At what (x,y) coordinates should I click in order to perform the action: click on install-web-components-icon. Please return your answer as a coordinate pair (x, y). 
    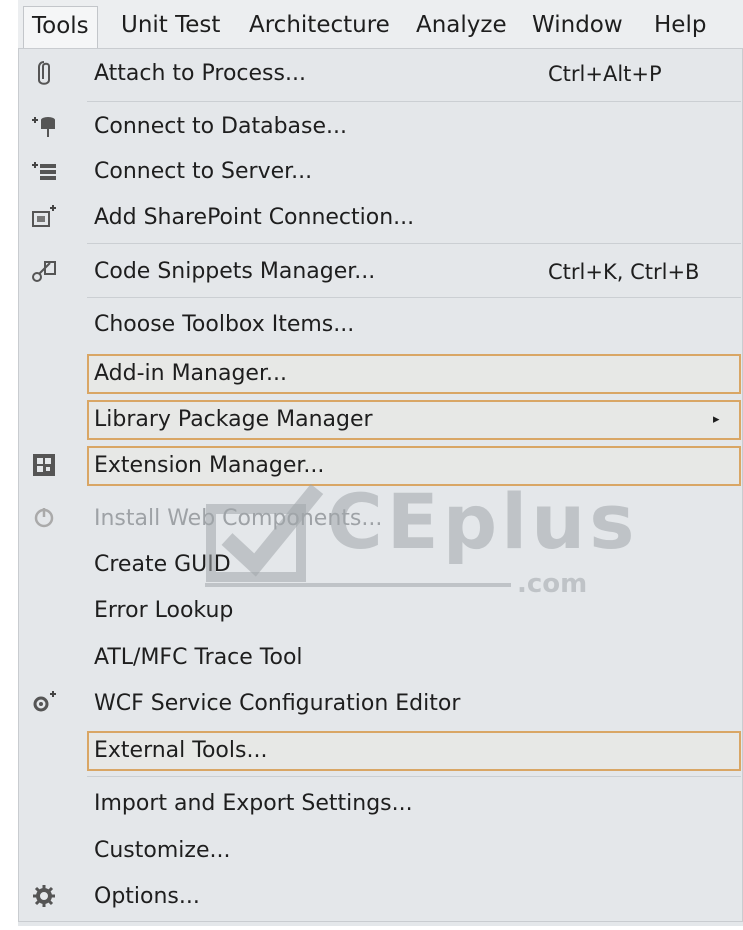
    Looking at the image, I should click on (44, 518).